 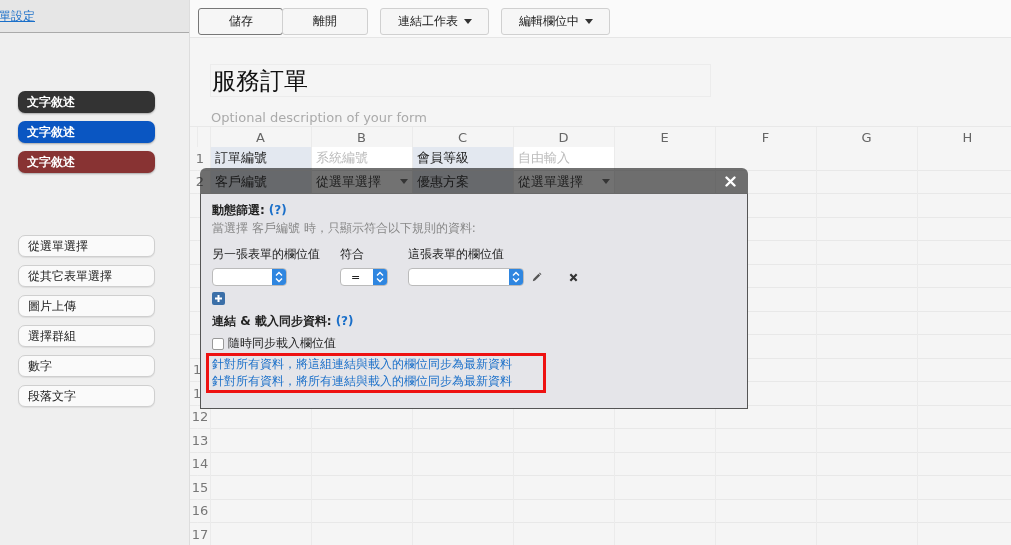 What do you see at coordinates (573, 277) in the screenshot?
I see `delete-icon` at bounding box center [573, 277].